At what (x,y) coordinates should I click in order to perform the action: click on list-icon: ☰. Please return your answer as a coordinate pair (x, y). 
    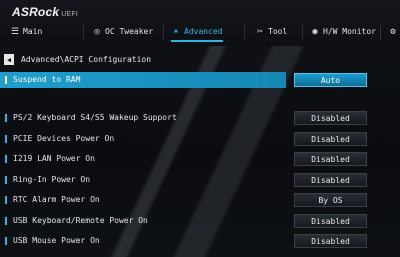
    Looking at the image, I should click on (15, 32).